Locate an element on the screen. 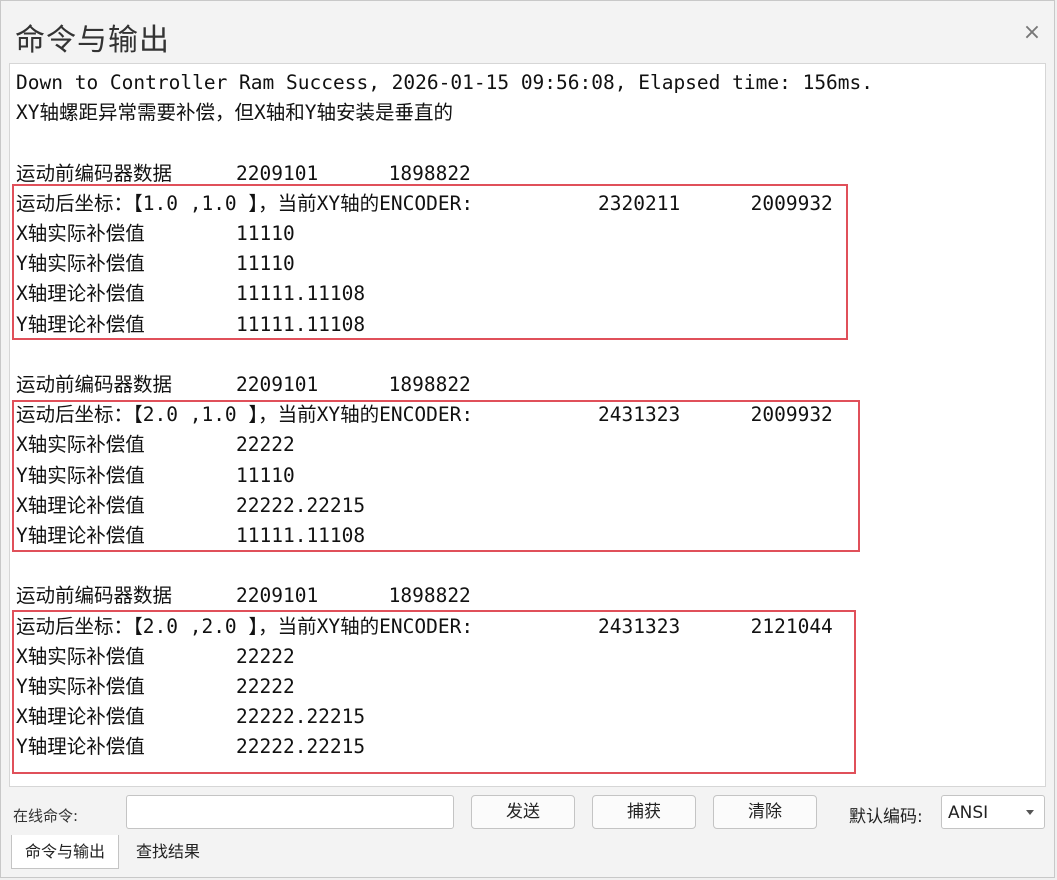 The width and height of the screenshot is (1057, 880). encoding-select: ANSI is located at coordinates (993, 812).